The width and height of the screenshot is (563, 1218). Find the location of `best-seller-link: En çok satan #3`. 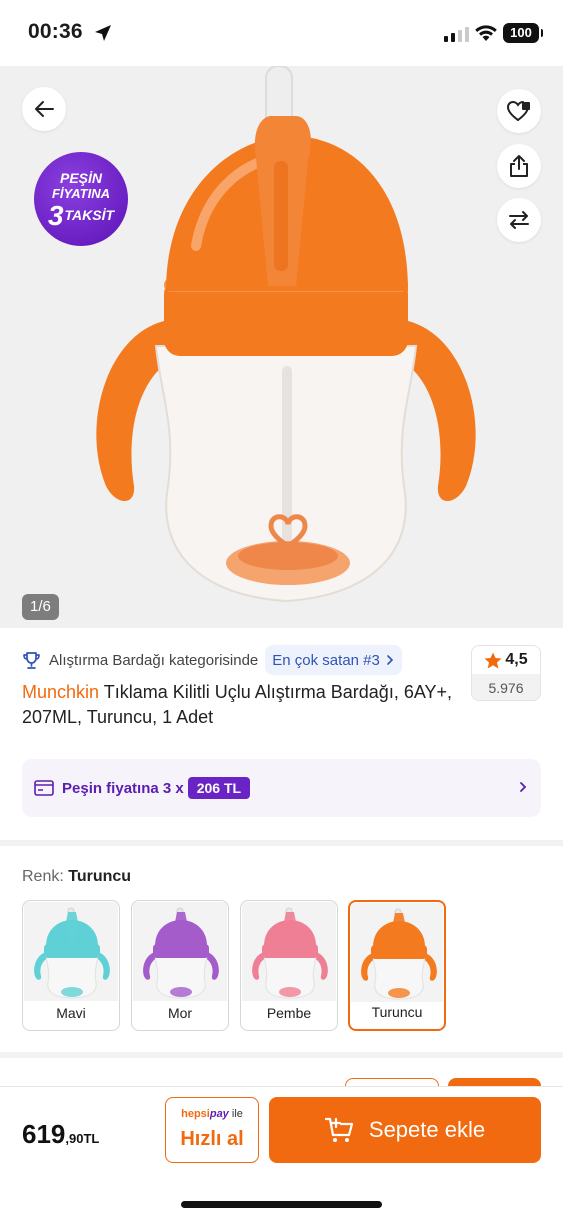

best-seller-link: En çok satan #3 is located at coordinates (333, 660).